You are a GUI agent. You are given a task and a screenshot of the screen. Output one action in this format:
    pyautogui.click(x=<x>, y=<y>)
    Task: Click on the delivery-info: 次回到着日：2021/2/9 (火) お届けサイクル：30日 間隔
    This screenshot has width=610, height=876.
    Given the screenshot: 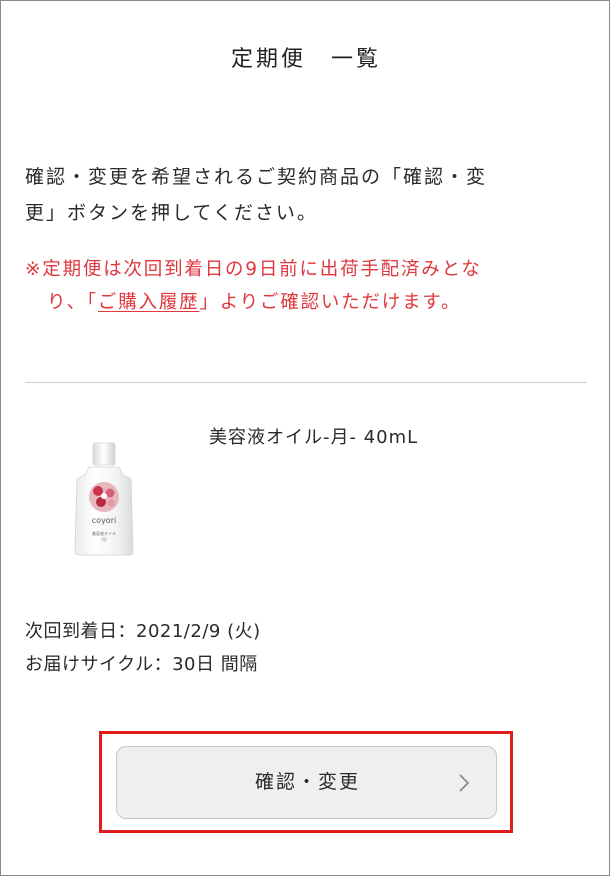 What is the action you would take?
    pyautogui.click(x=143, y=648)
    